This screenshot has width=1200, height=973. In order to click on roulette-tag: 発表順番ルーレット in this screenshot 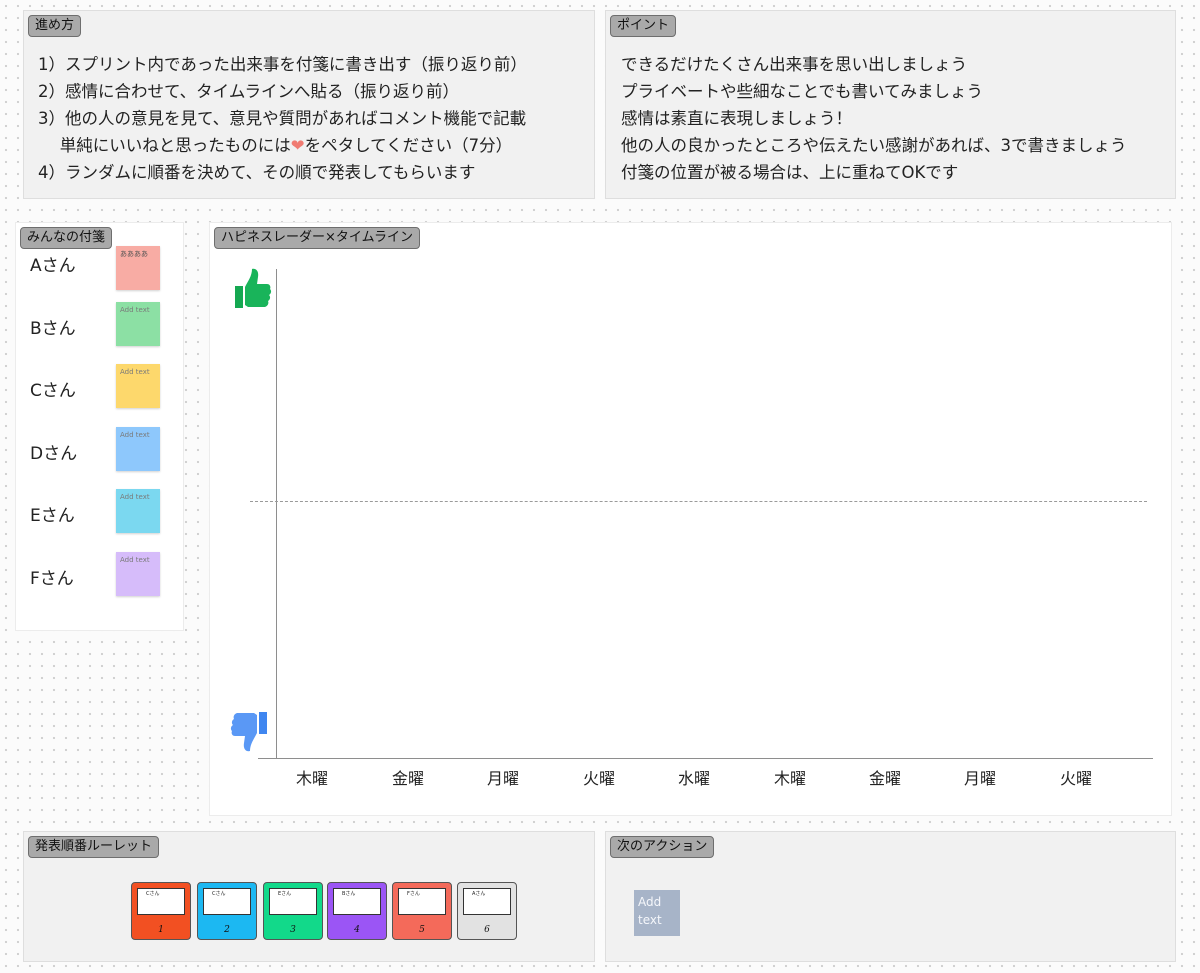, I will do `click(94, 847)`.